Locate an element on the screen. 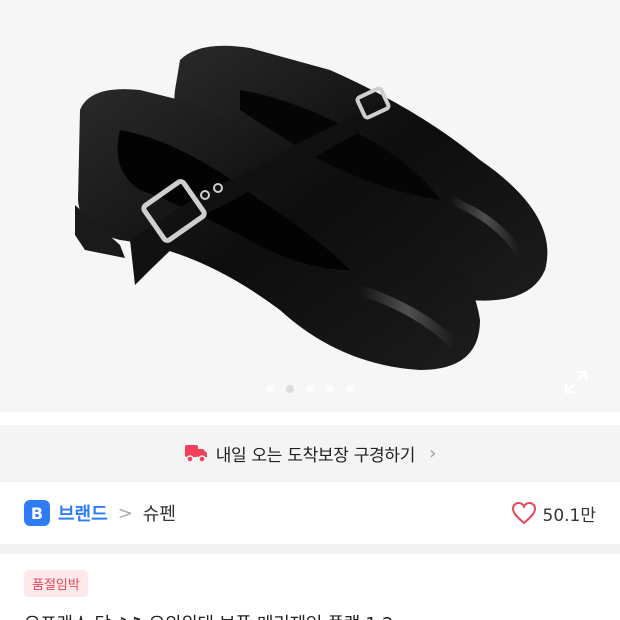  pagination-dot-active is located at coordinates (290, 389).